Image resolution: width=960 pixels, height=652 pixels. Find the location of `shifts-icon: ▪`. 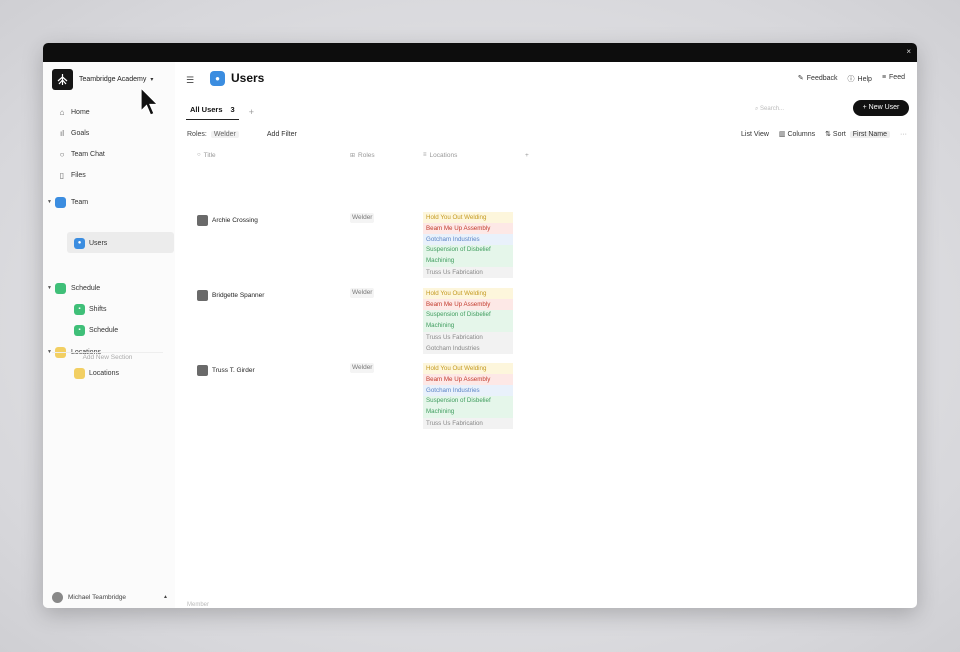

shifts-icon: ▪ is located at coordinates (79, 309).